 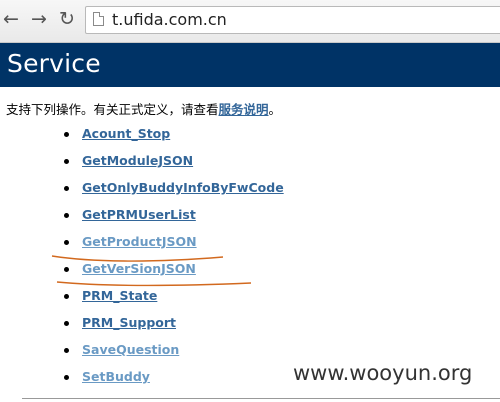 I want to click on list-item: GetProductJSON, so click(x=194, y=243).